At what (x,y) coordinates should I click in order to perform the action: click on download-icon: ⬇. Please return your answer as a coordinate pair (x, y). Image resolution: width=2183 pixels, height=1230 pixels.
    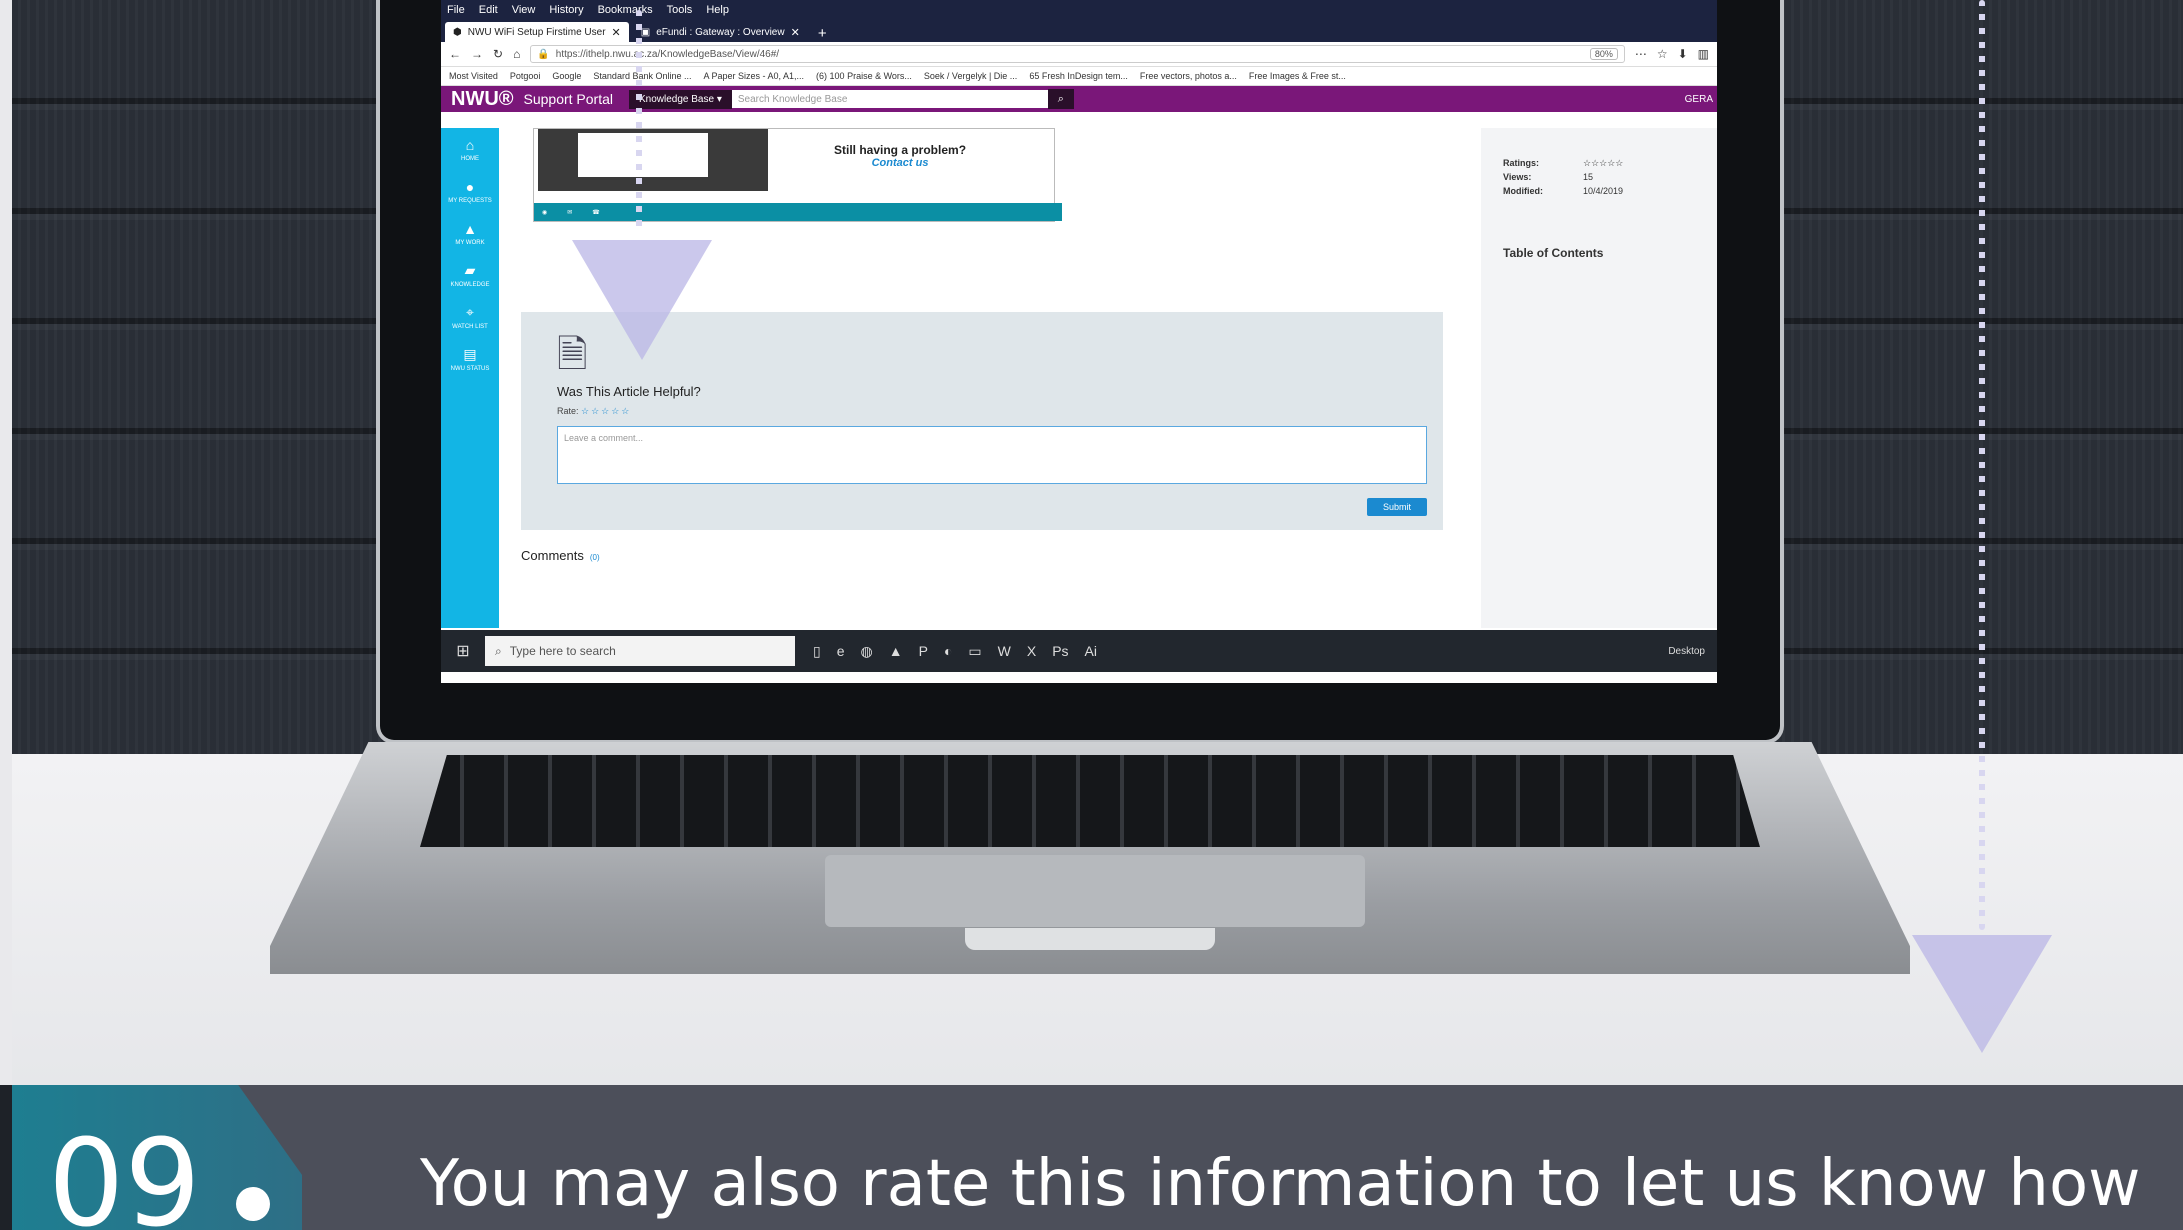
    Looking at the image, I should click on (1683, 54).